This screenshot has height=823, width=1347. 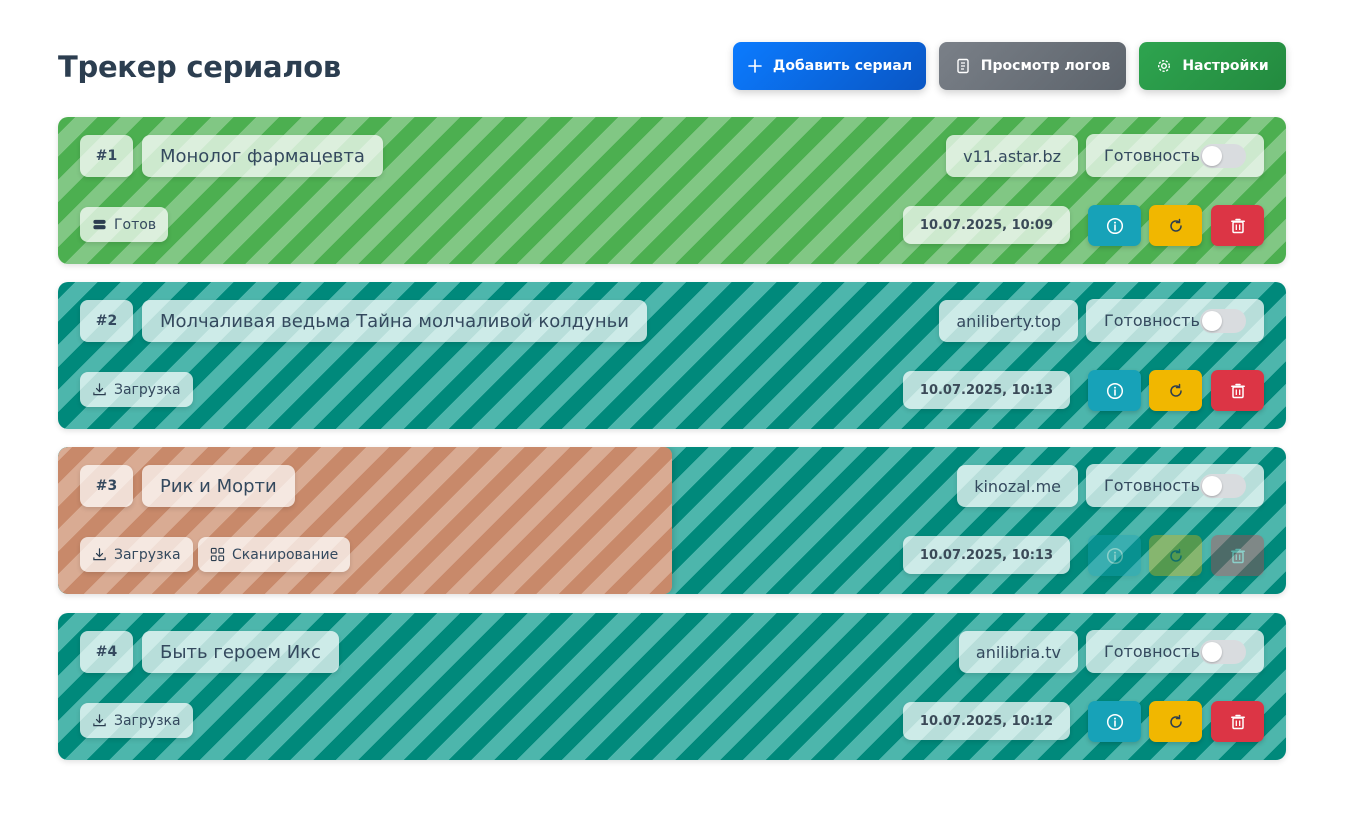 I want to click on journal-icon, so click(x=963, y=66).